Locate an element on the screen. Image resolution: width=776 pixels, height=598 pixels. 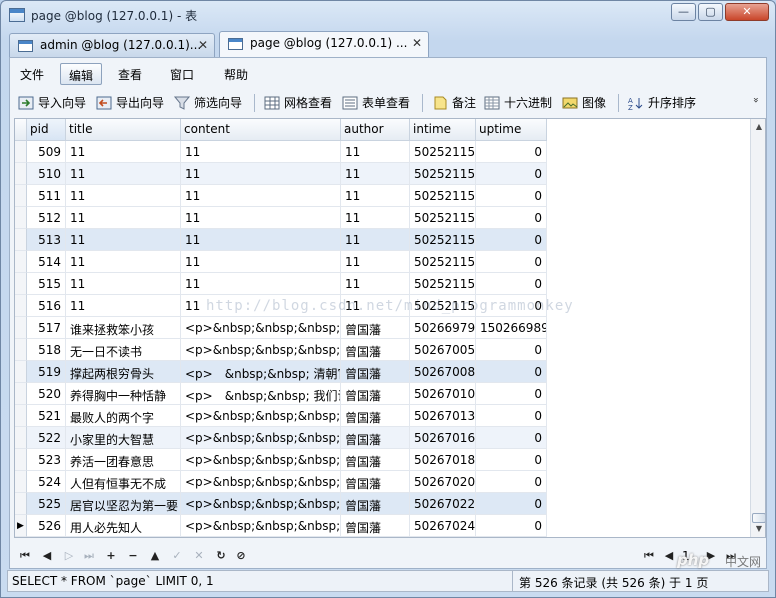
tab-close-icon: ✕ is located at coordinates (203, 45).